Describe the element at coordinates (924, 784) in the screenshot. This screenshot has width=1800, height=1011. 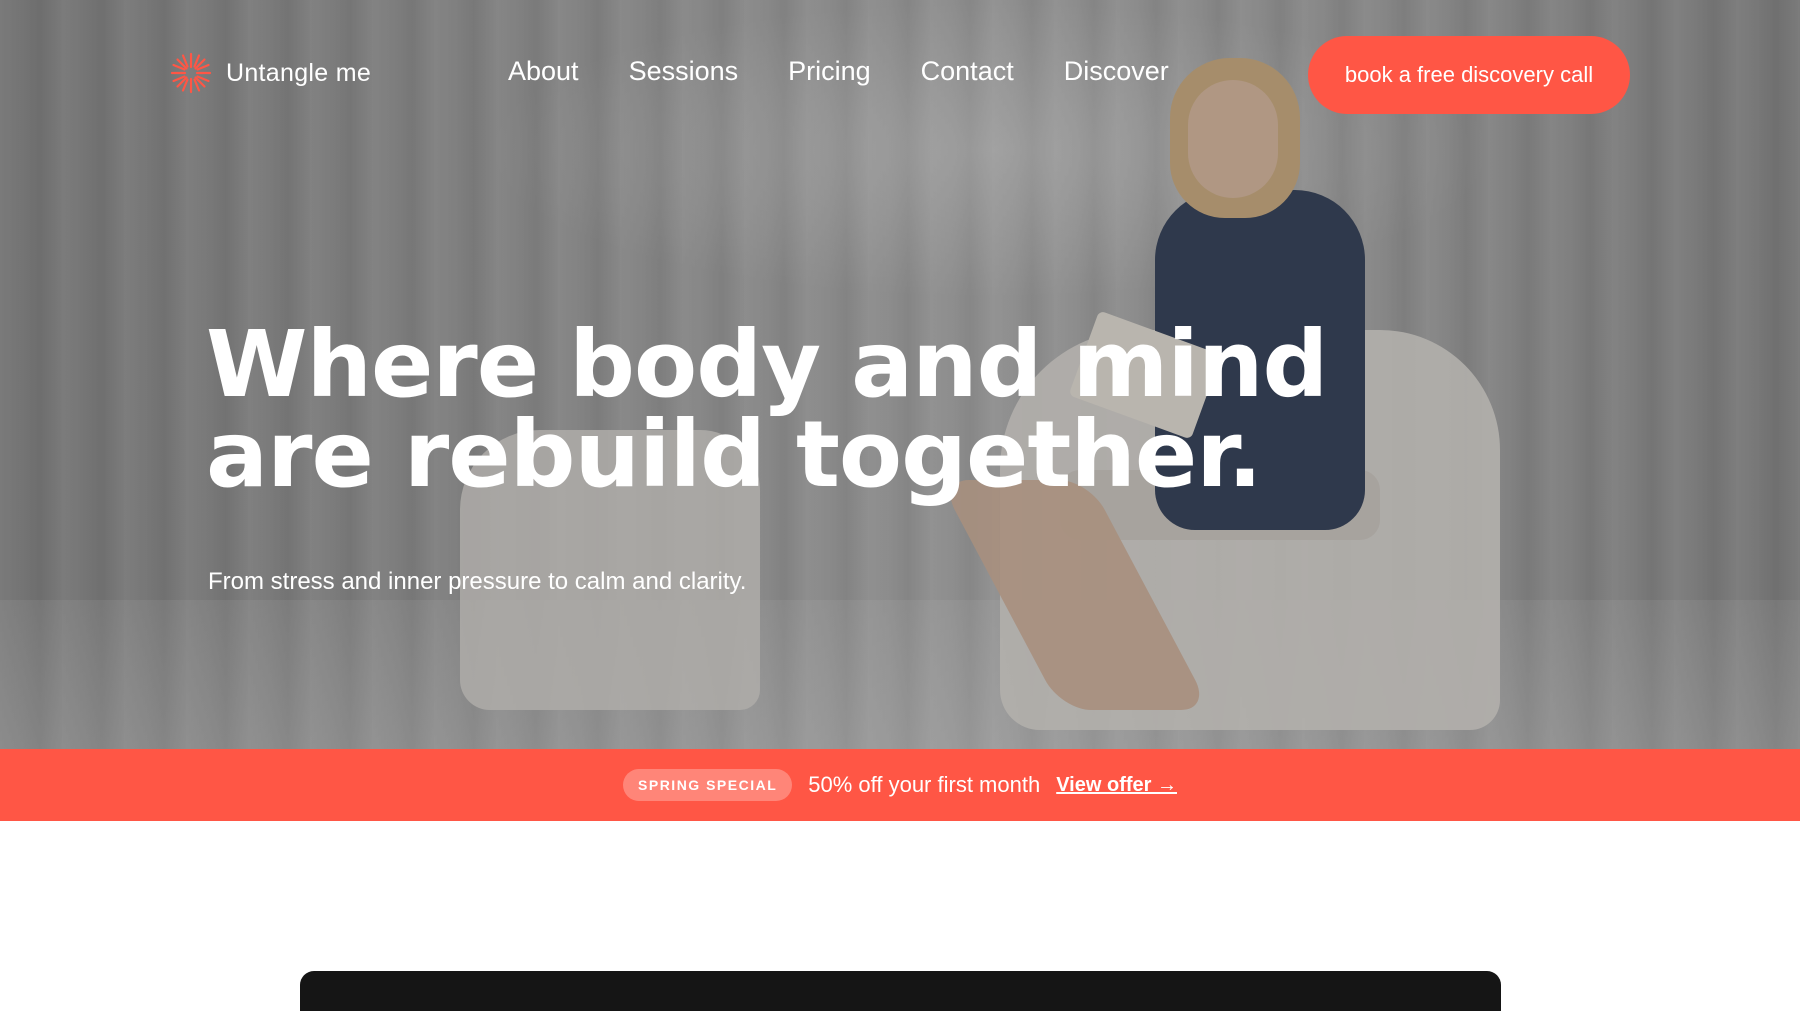
I see `promo-text: 50% off your first month` at that location.